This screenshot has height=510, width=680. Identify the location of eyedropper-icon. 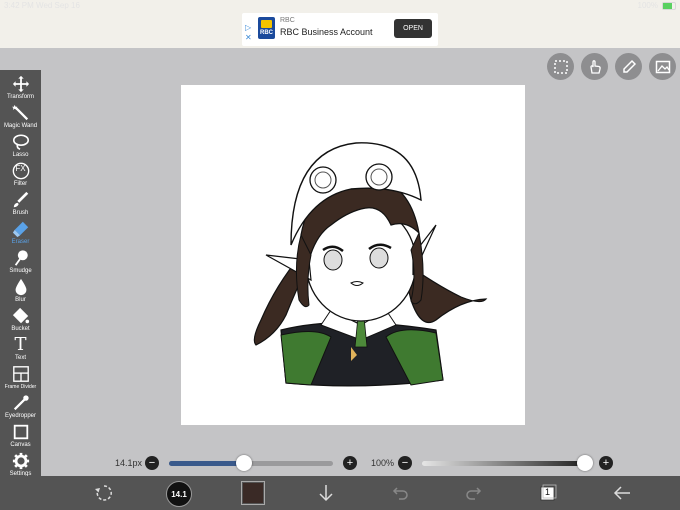
(21, 403).